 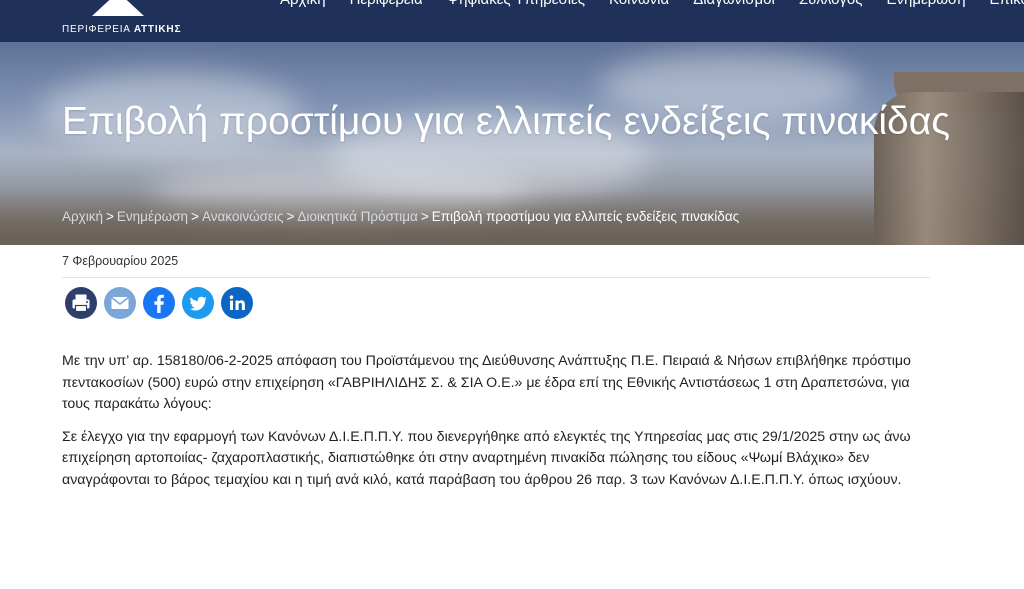 I want to click on region-logo-text: ΠΕΡΙΦΕΡΕΙΑ ΑΤΤΙΚΗΣ, so click(x=121, y=29).